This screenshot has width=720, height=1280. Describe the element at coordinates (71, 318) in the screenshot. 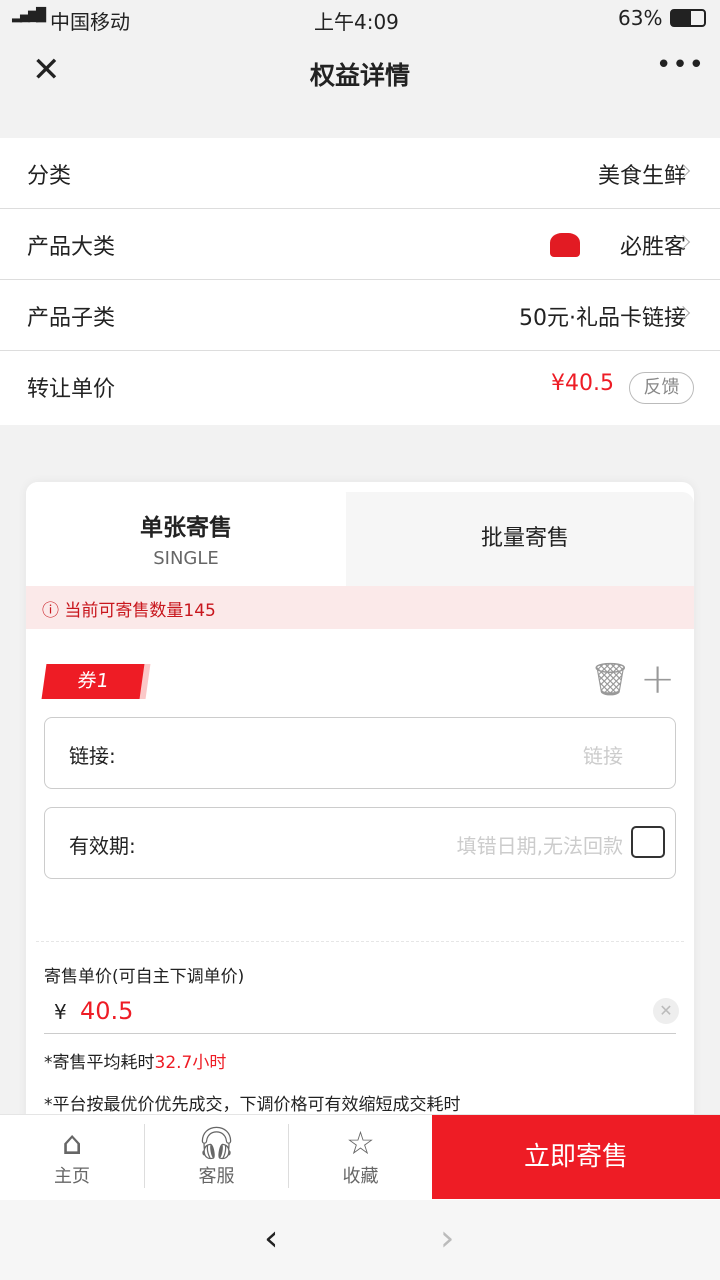

I see `label: 产品子类` at that location.